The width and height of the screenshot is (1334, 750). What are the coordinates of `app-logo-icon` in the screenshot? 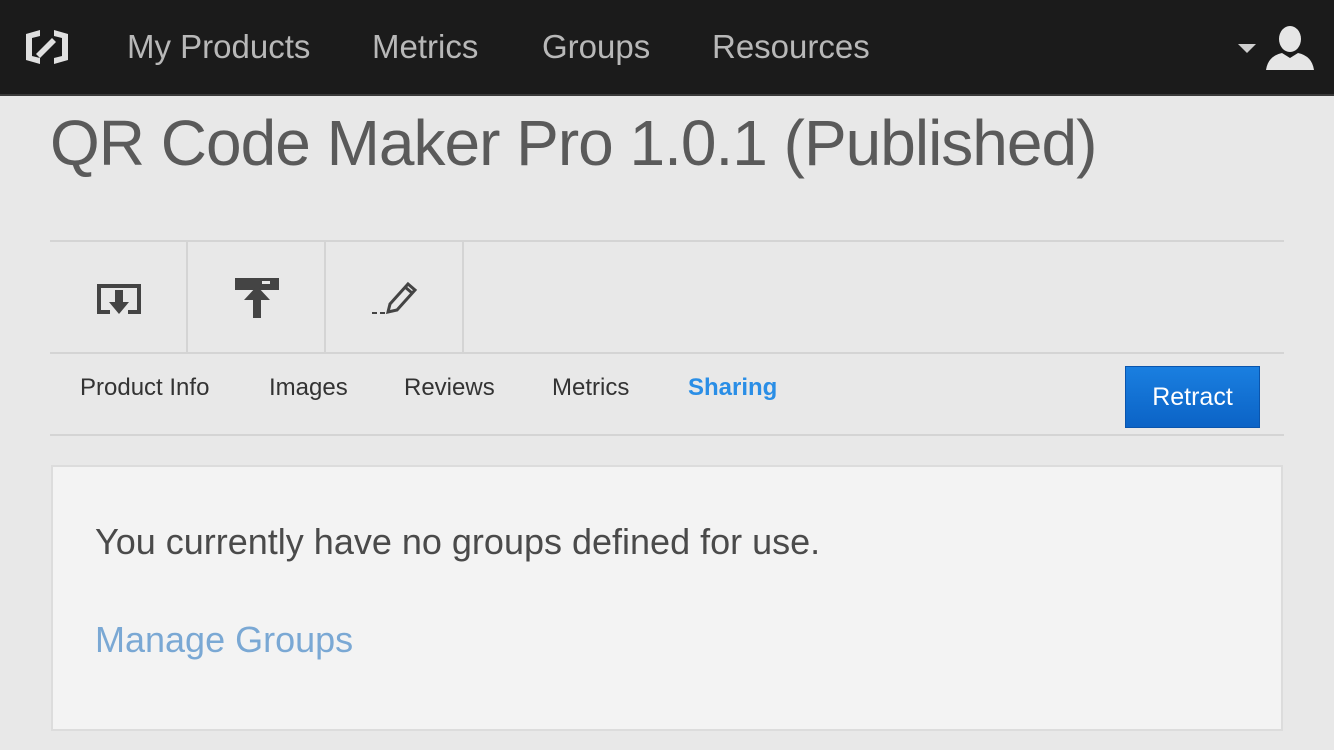 It's located at (47, 47).